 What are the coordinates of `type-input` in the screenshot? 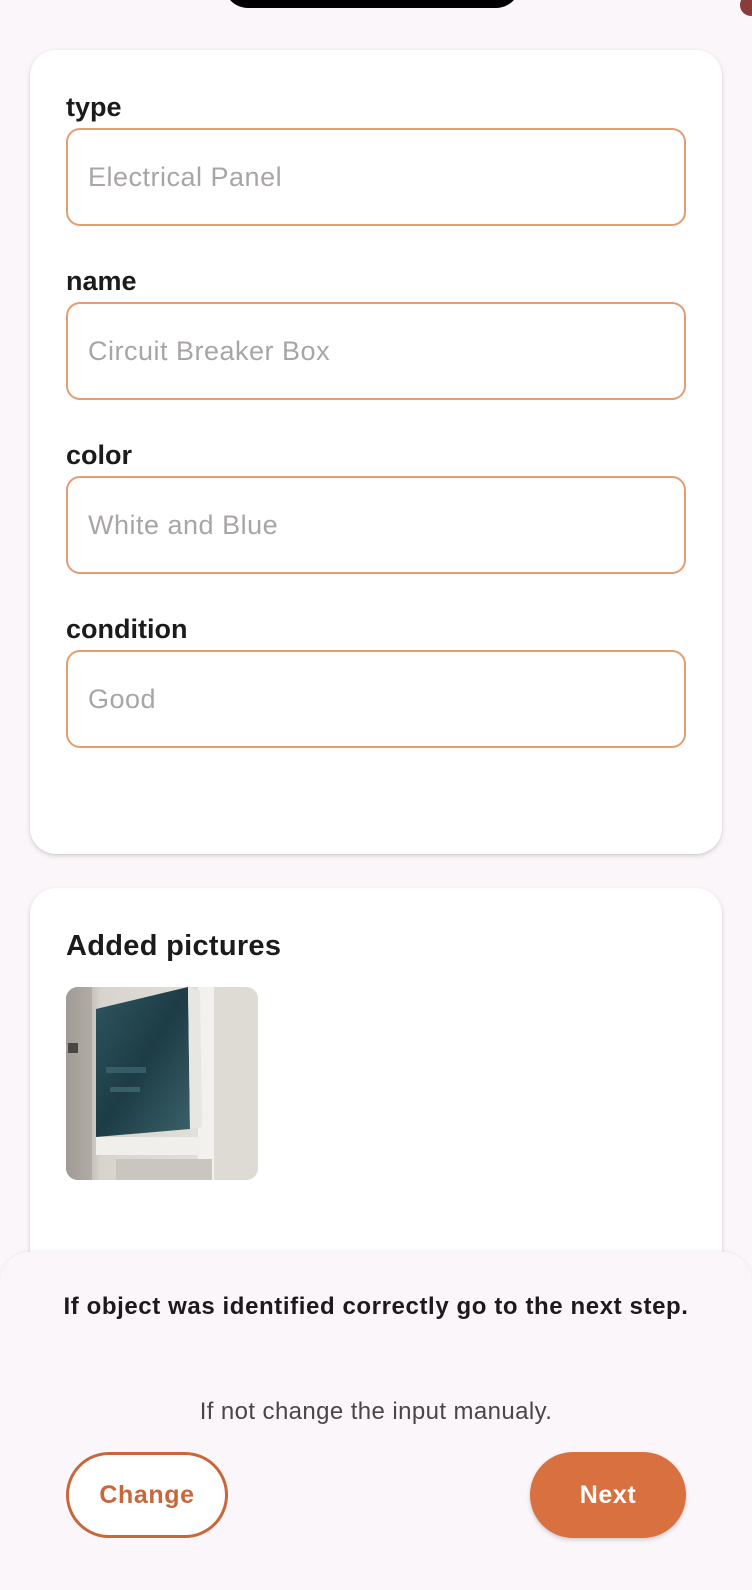 It's located at (376, 177).